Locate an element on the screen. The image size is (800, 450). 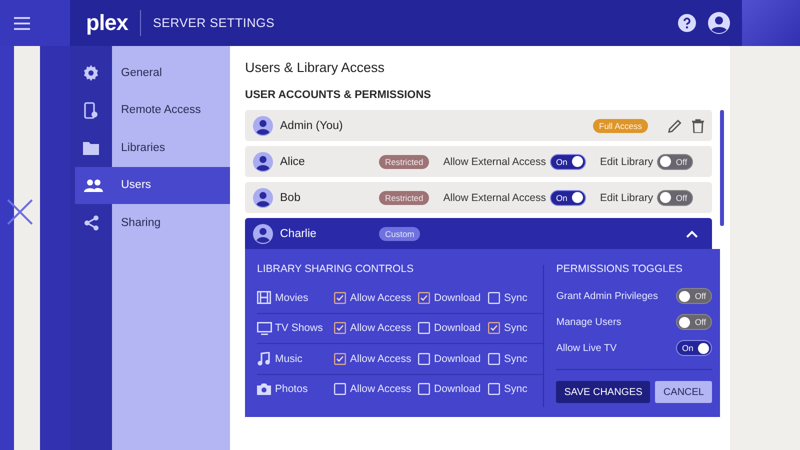
sidebar-item: Remote Access is located at coordinates (150, 110).